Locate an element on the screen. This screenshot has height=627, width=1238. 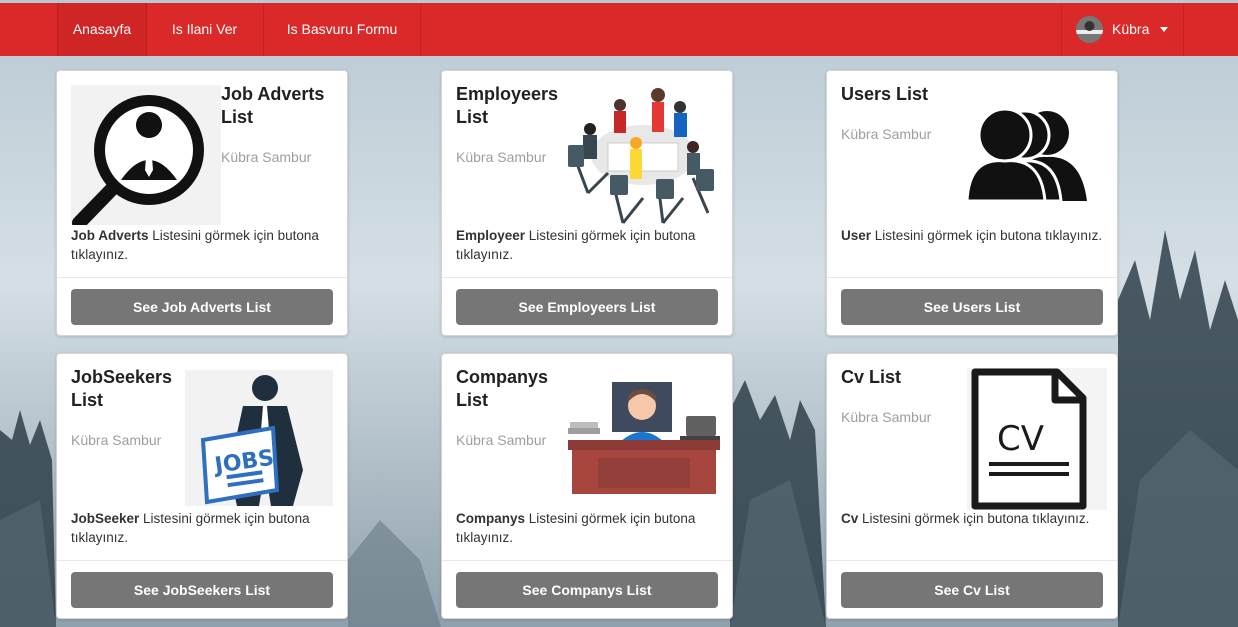
job-search-icon is located at coordinates (146, 155).